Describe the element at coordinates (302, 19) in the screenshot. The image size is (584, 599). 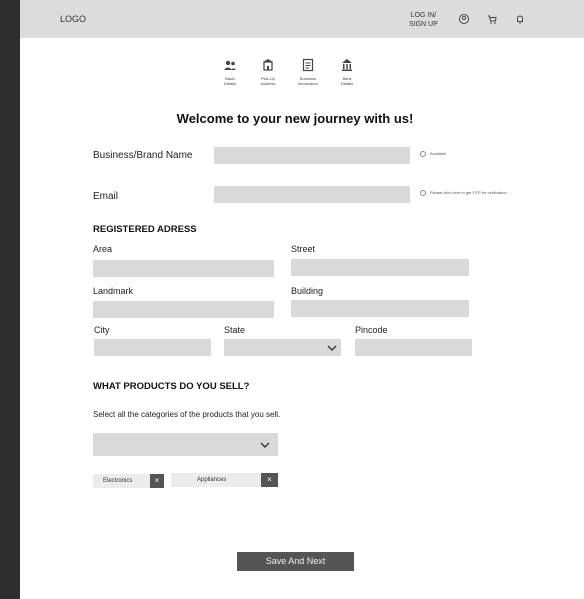
I see `top-nav-bar: LOGO LOG IN/ SIGN UP` at that location.